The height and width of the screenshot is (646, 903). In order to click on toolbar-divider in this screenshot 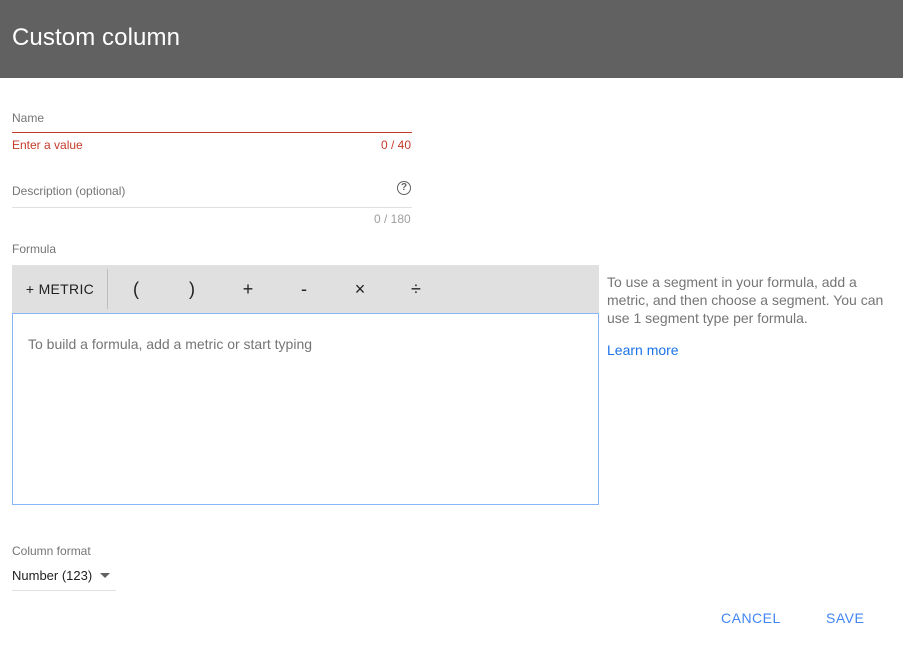, I will do `click(107, 289)`.